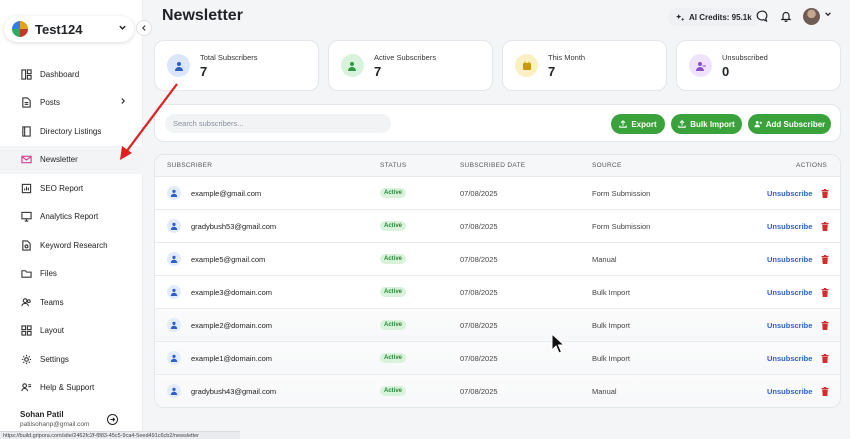 The width and height of the screenshot is (850, 439). Describe the element at coordinates (700, 65) in the screenshot. I see `user-minus-icon` at that location.